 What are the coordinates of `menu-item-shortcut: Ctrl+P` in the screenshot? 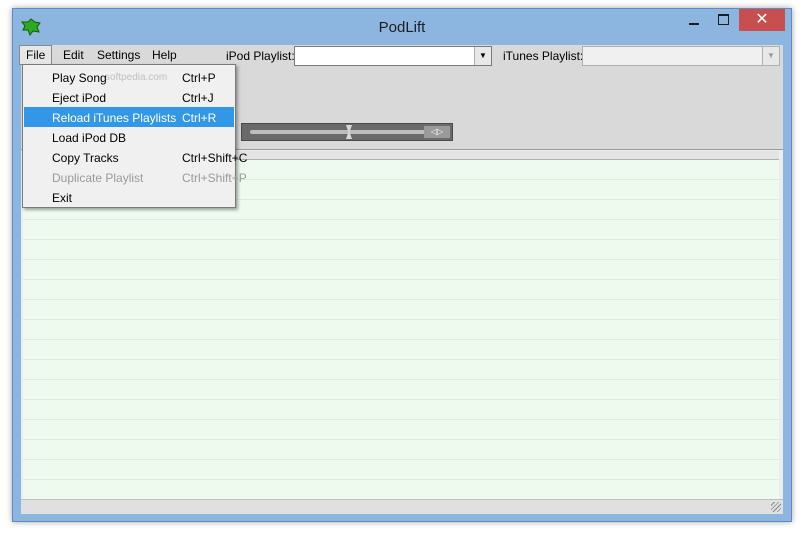 It's located at (199, 78).